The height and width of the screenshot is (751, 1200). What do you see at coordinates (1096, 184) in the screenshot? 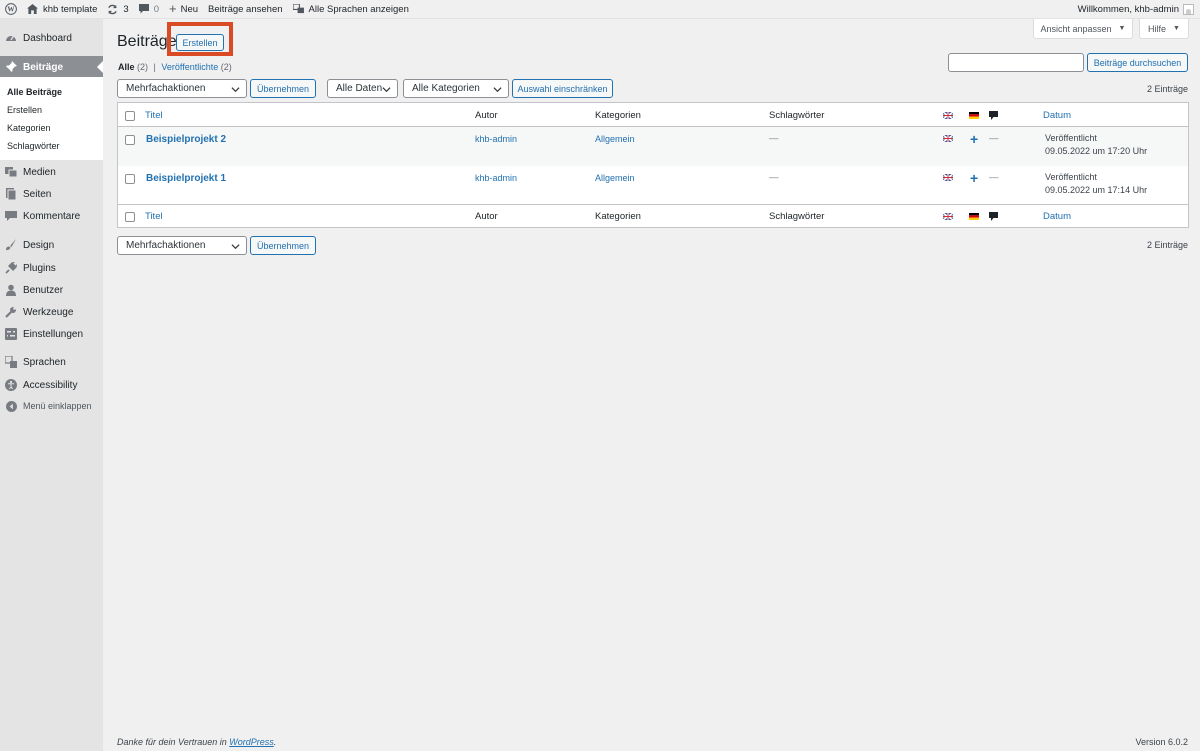
I see `post-date: Veröffentlicht 09.05.2022 um 17:14 Uhr` at bounding box center [1096, 184].